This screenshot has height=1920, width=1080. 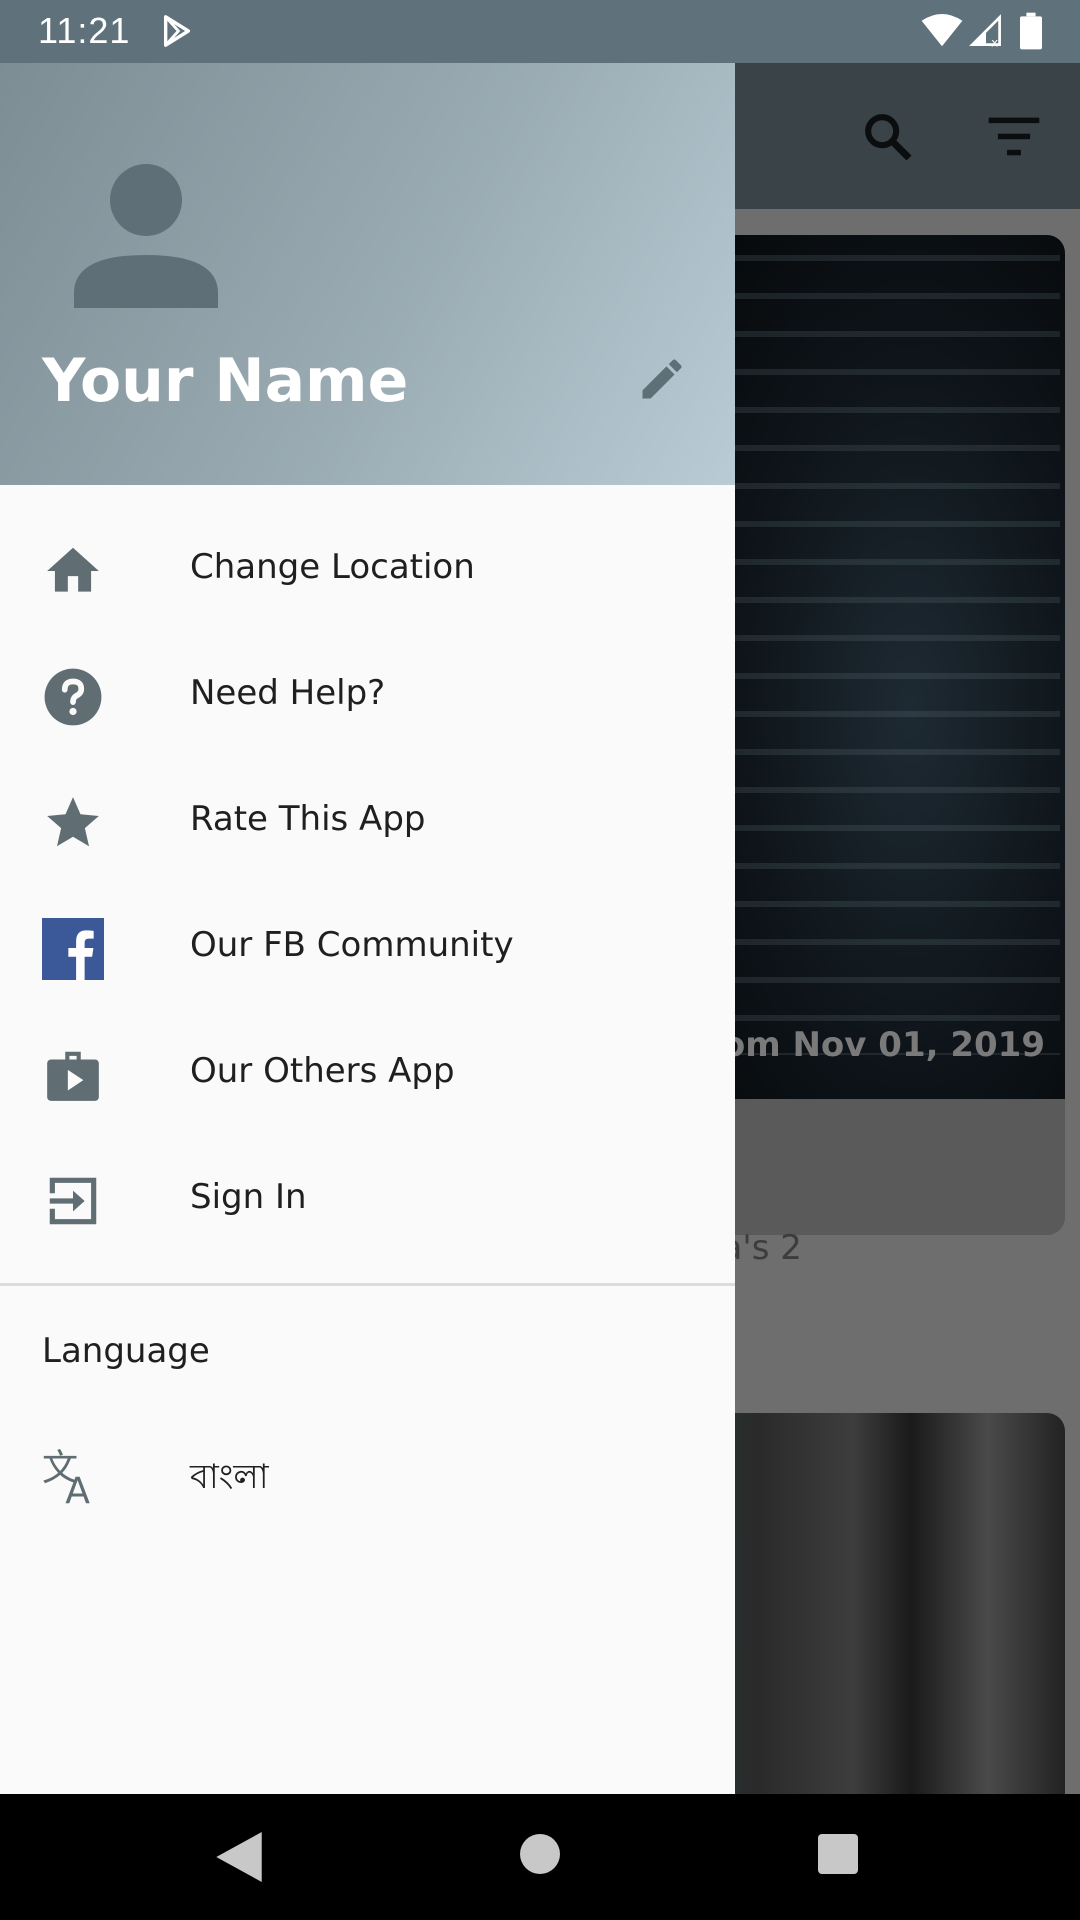 What do you see at coordinates (942, 30) in the screenshot?
I see `wifi-icon` at bounding box center [942, 30].